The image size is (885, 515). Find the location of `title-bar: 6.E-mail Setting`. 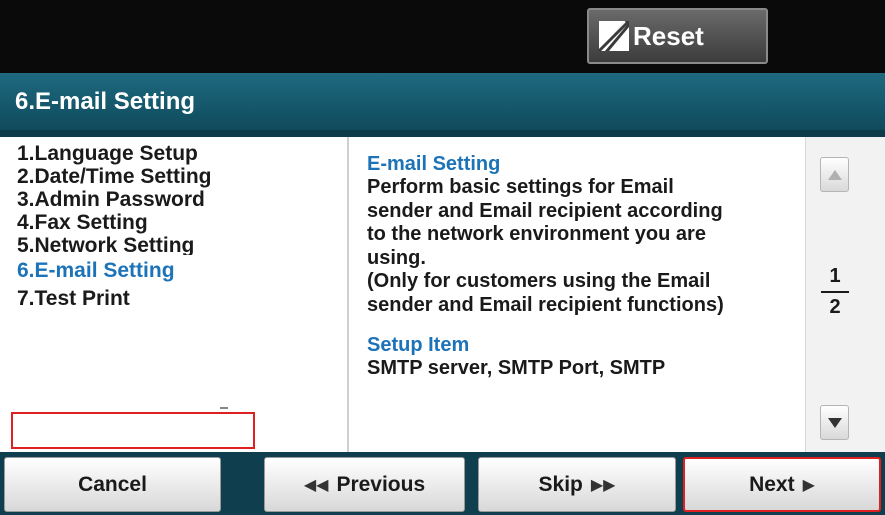

title-bar: 6.E-mail Setting is located at coordinates (442, 101).